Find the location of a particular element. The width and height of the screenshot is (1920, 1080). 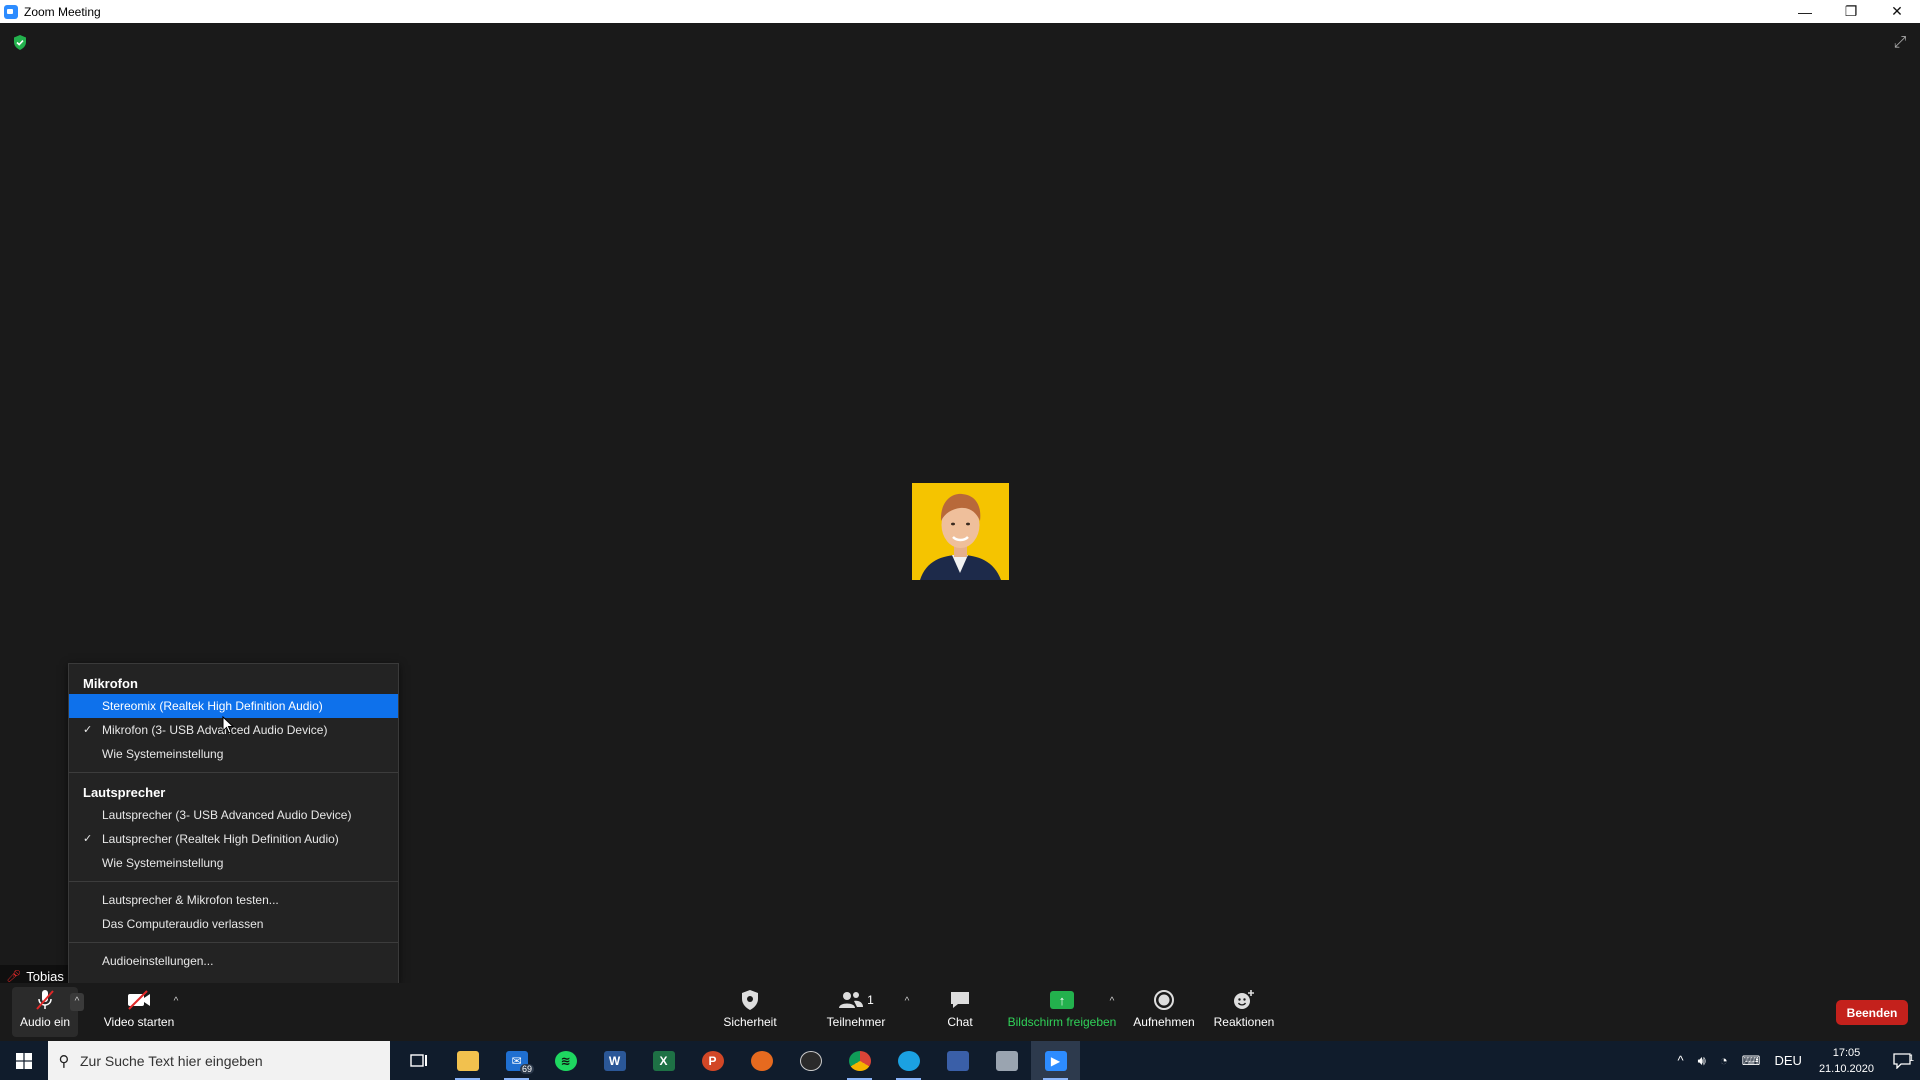

participants-options-caret: ^ is located at coordinates (907, 1002).